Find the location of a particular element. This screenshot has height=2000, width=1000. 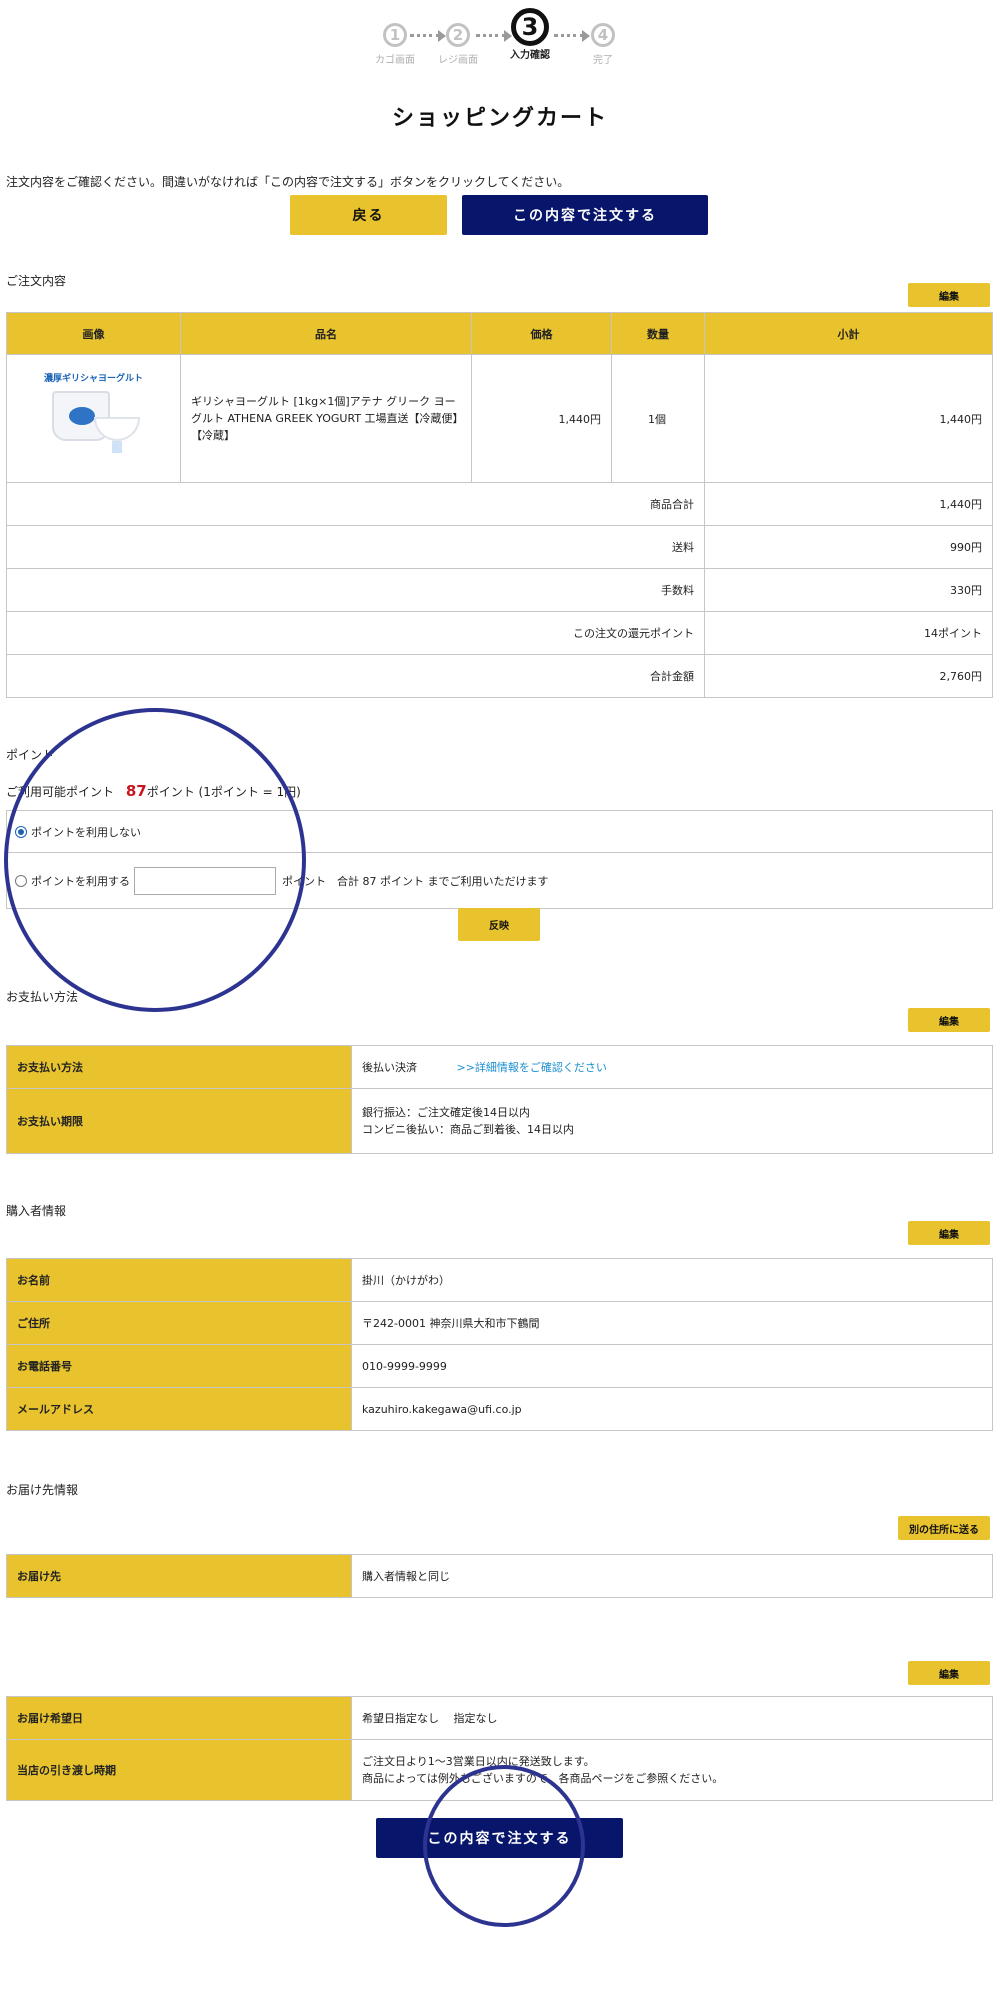

table-row: お支払い方法 後払い決済 >>詳細情報をご確認ください is located at coordinates (499, 1067).